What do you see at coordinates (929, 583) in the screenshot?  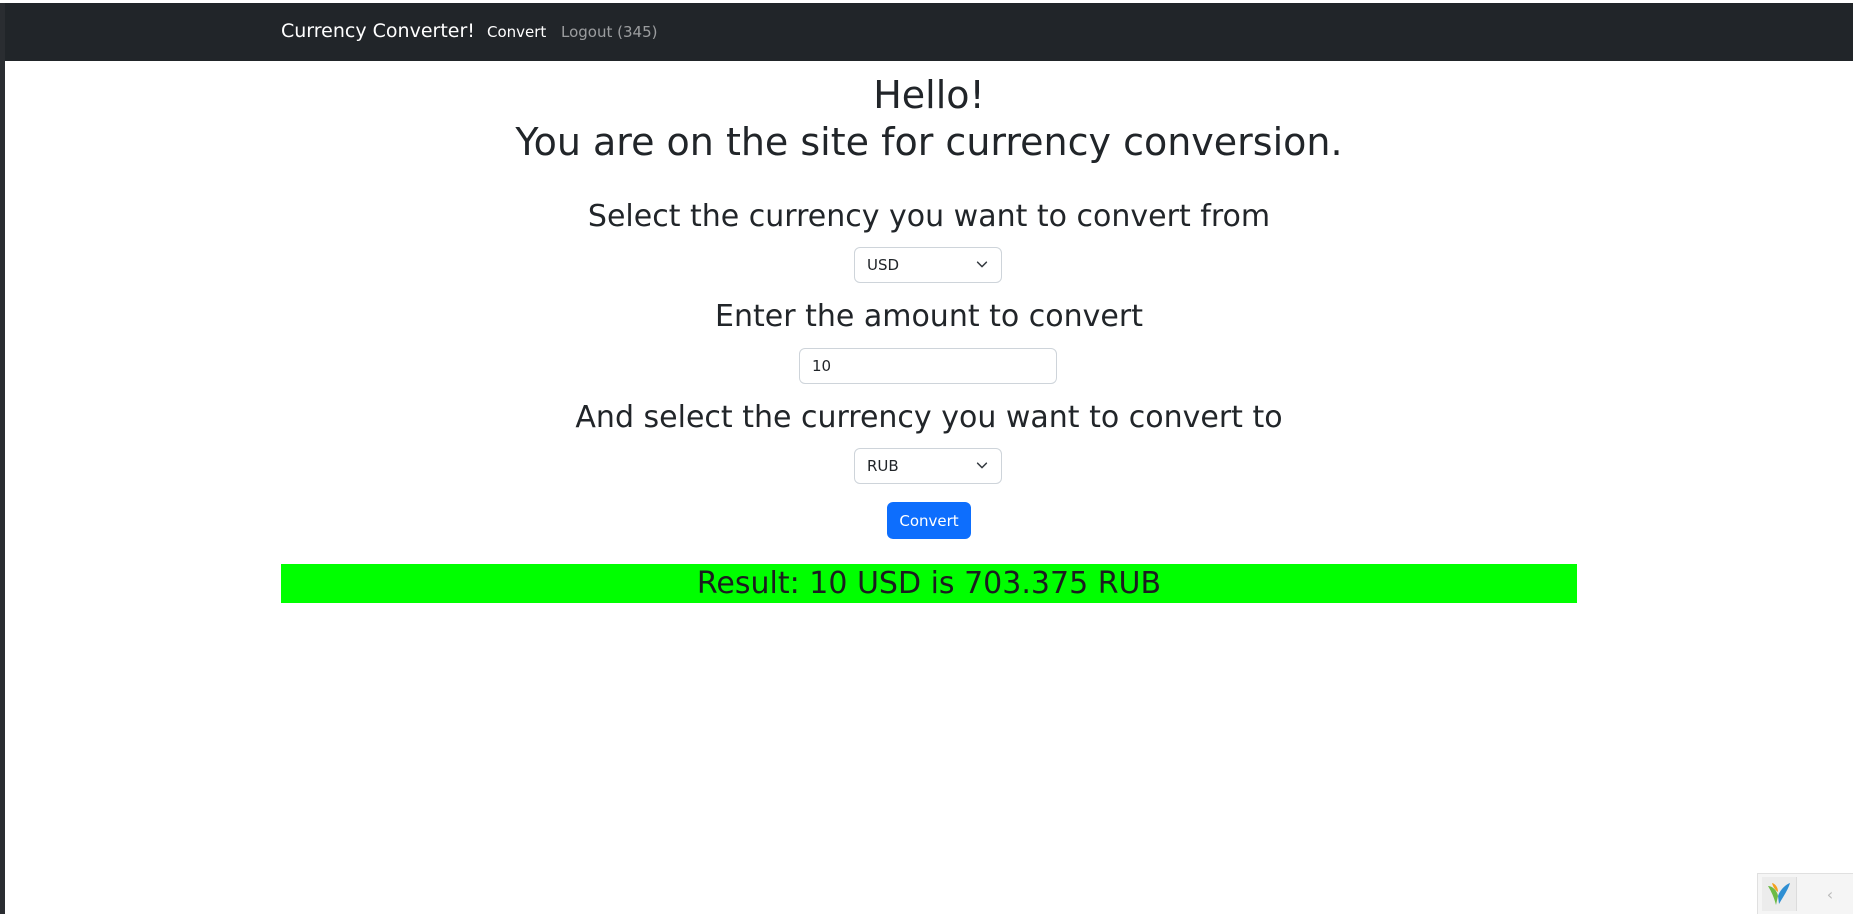 I see `result-banner: Result: 10 USD is 703.375 RUB` at bounding box center [929, 583].